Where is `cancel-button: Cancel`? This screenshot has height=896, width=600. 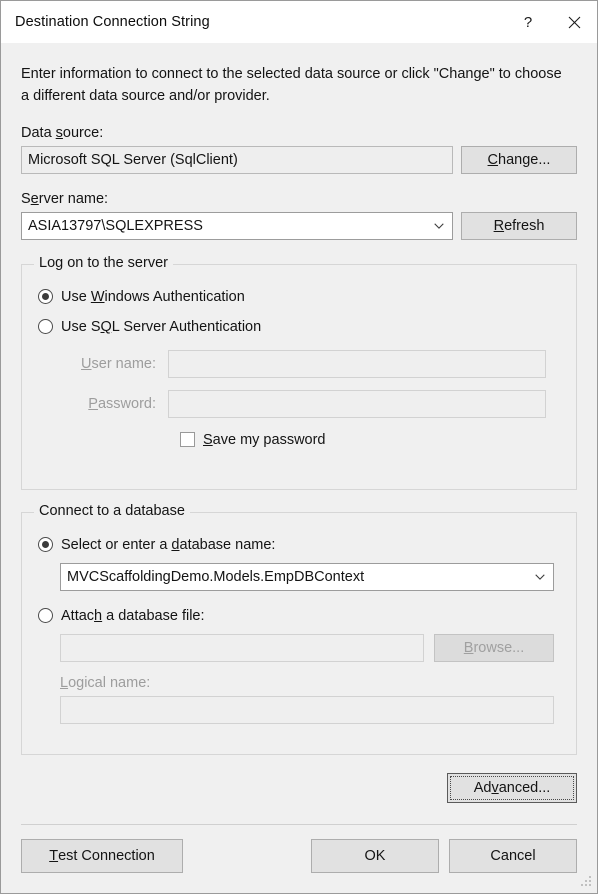 cancel-button: Cancel is located at coordinates (513, 856).